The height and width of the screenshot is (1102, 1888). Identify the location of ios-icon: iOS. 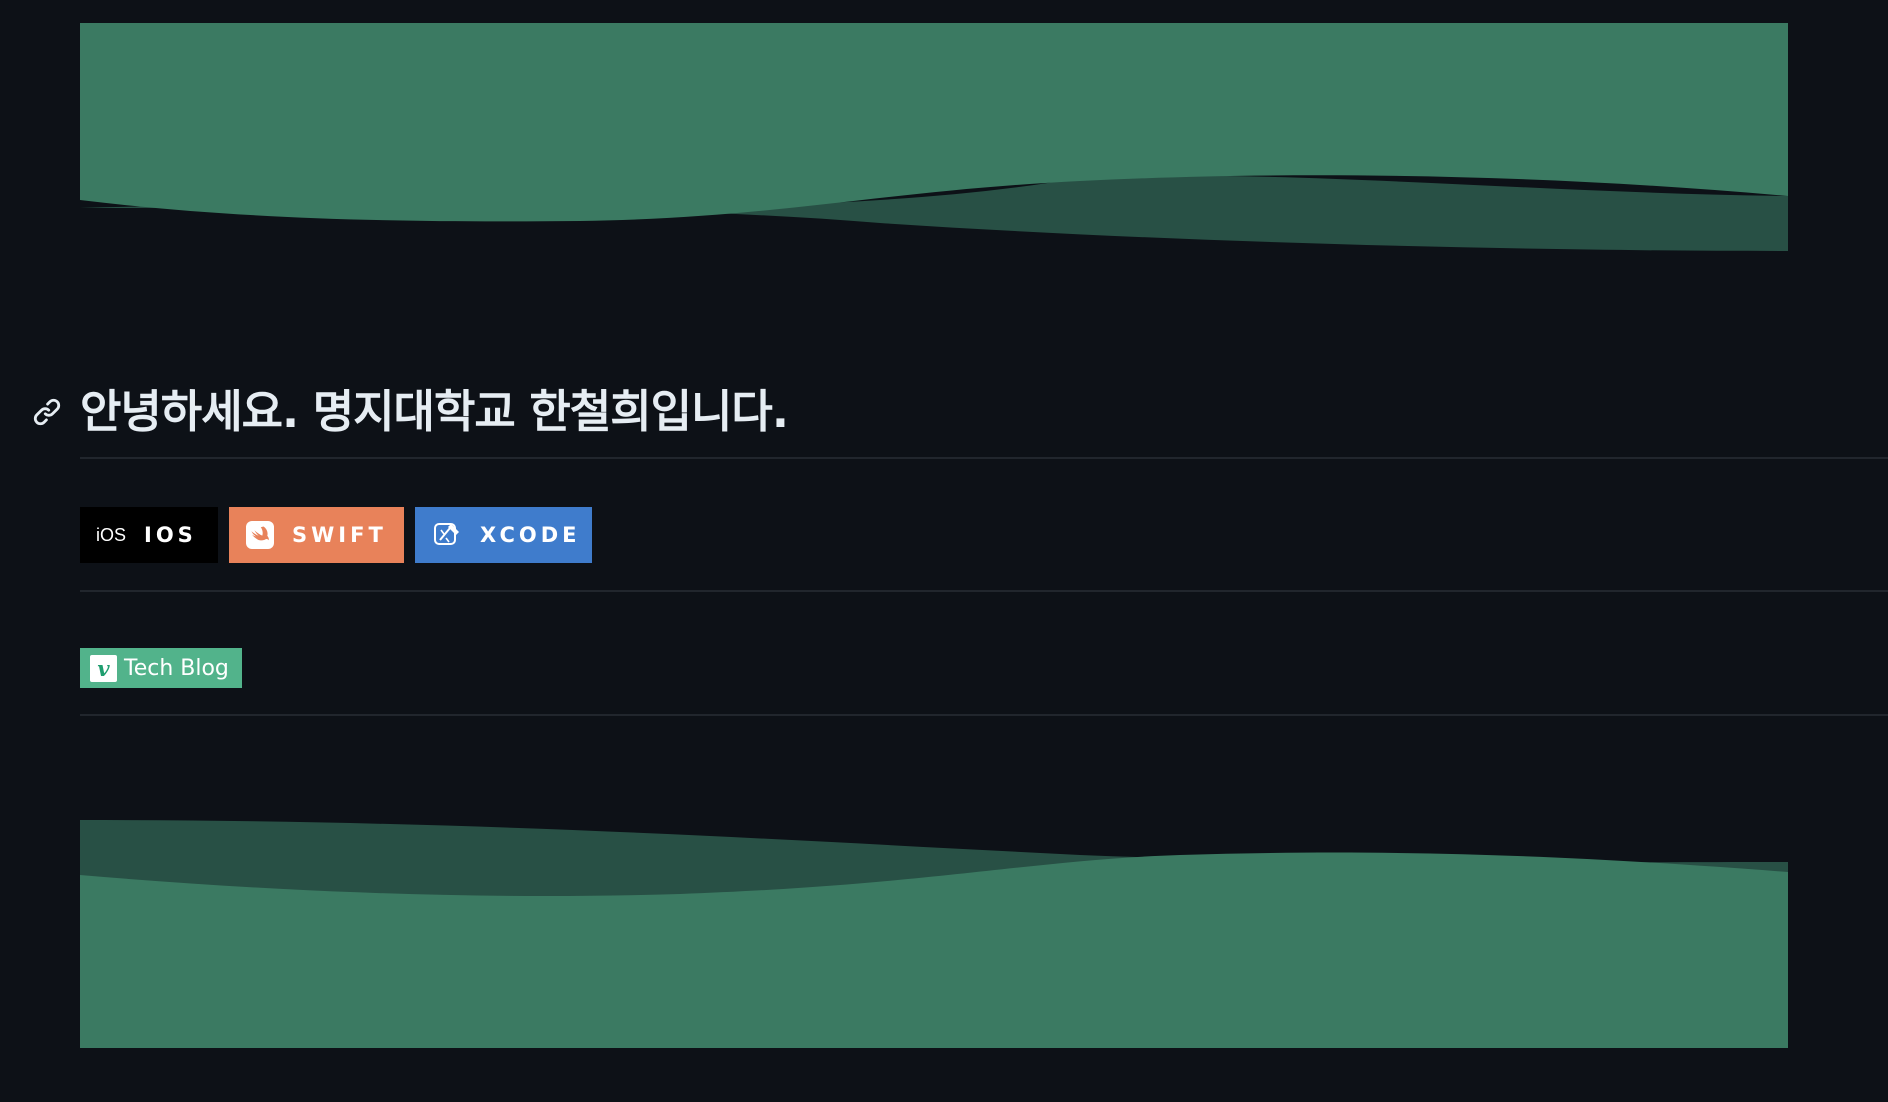
(111, 535).